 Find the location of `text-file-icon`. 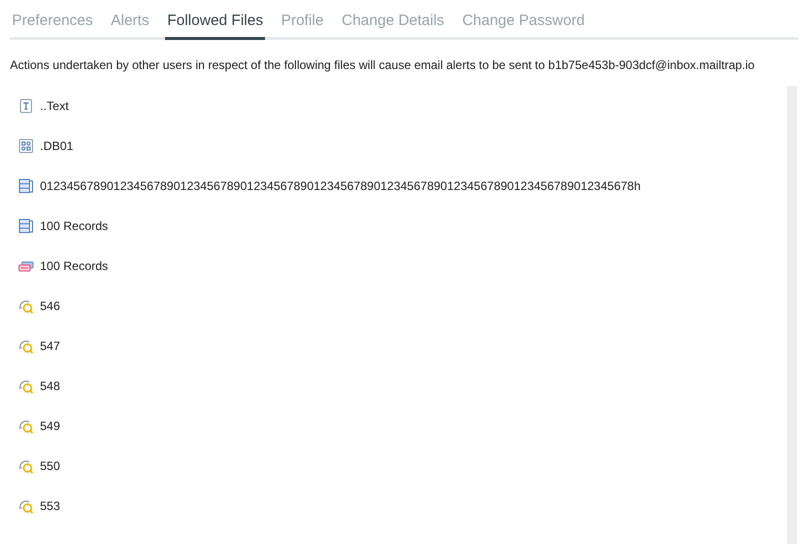

text-file-icon is located at coordinates (26, 106).